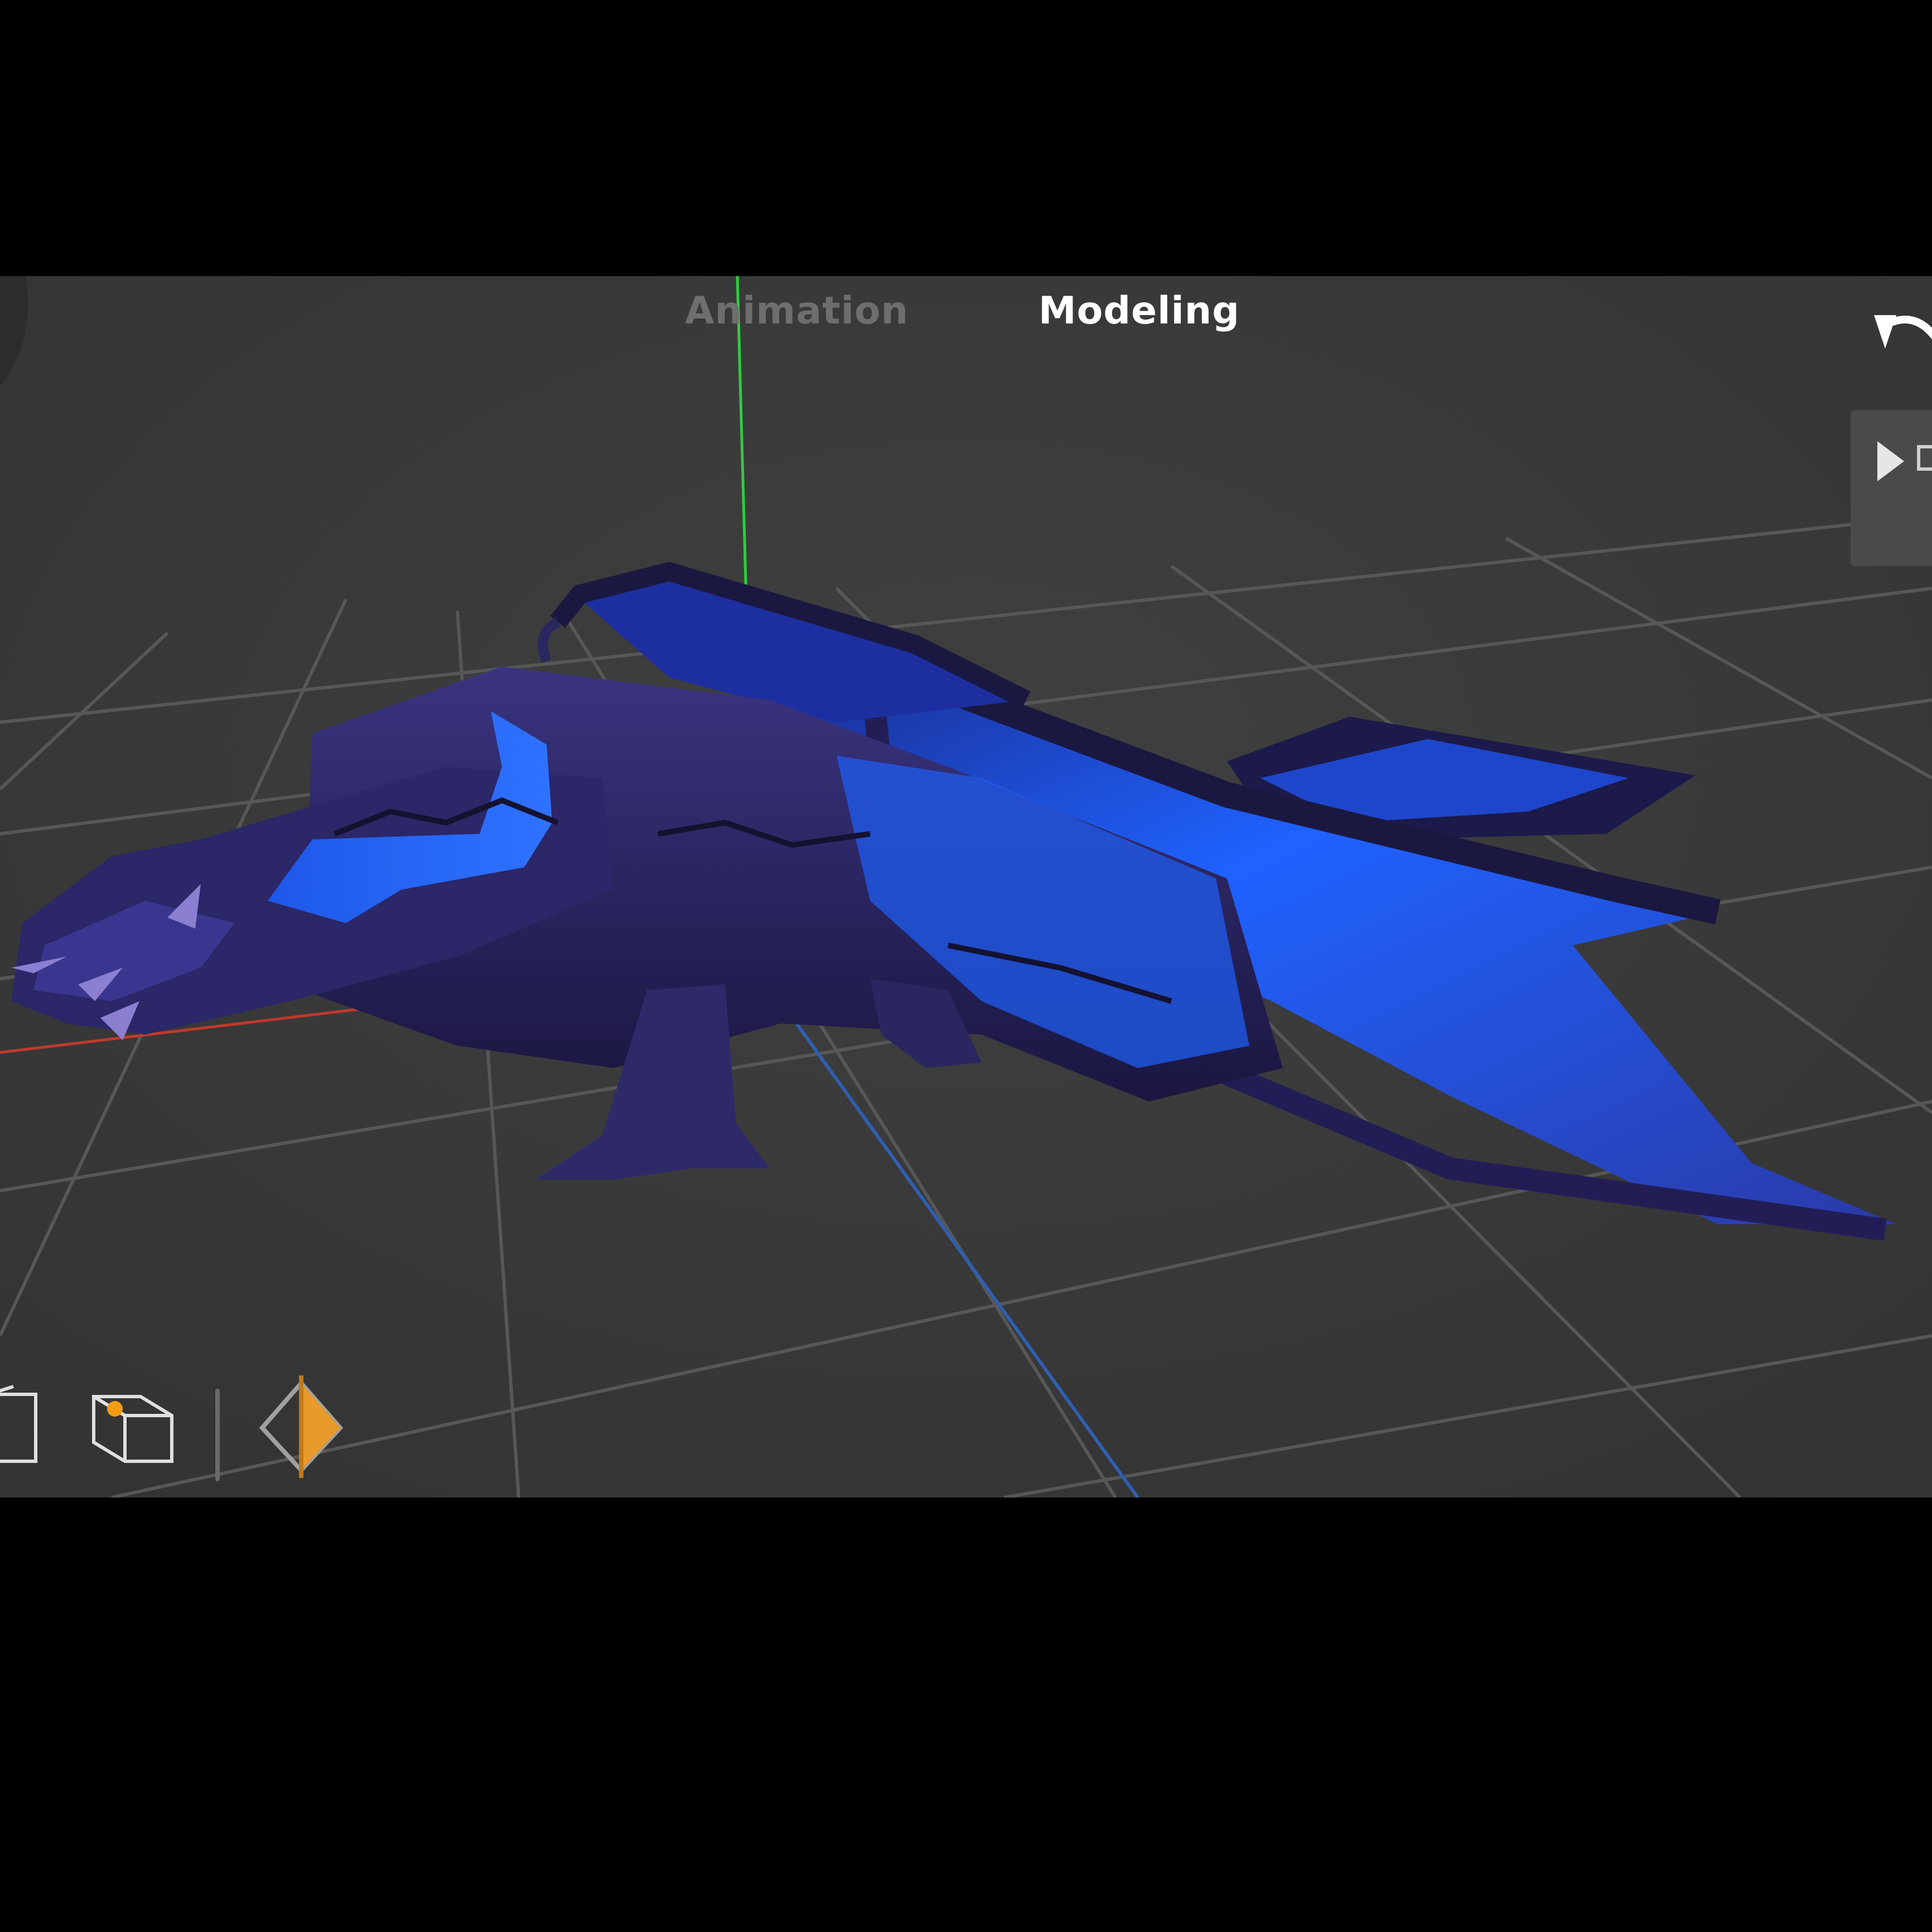 The image size is (1932, 1932). What do you see at coordinates (1924, 458) in the screenshot?
I see `object-item-icon` at bounding box center [1924, 458].